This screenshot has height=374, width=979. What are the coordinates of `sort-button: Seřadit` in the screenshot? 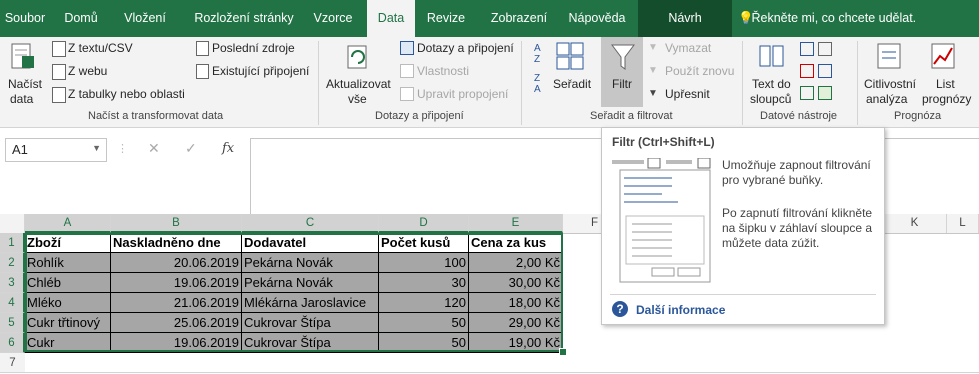 It's located at (572, 84).